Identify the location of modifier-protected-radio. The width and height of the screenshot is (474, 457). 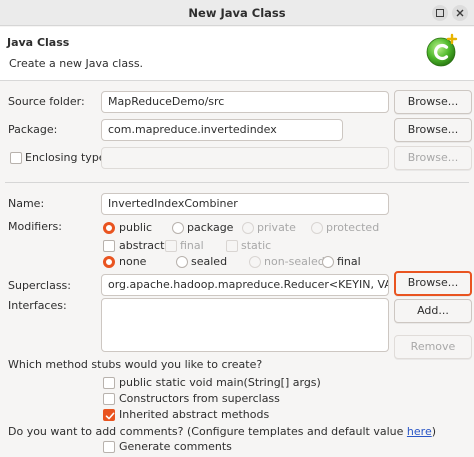
(317, 228).